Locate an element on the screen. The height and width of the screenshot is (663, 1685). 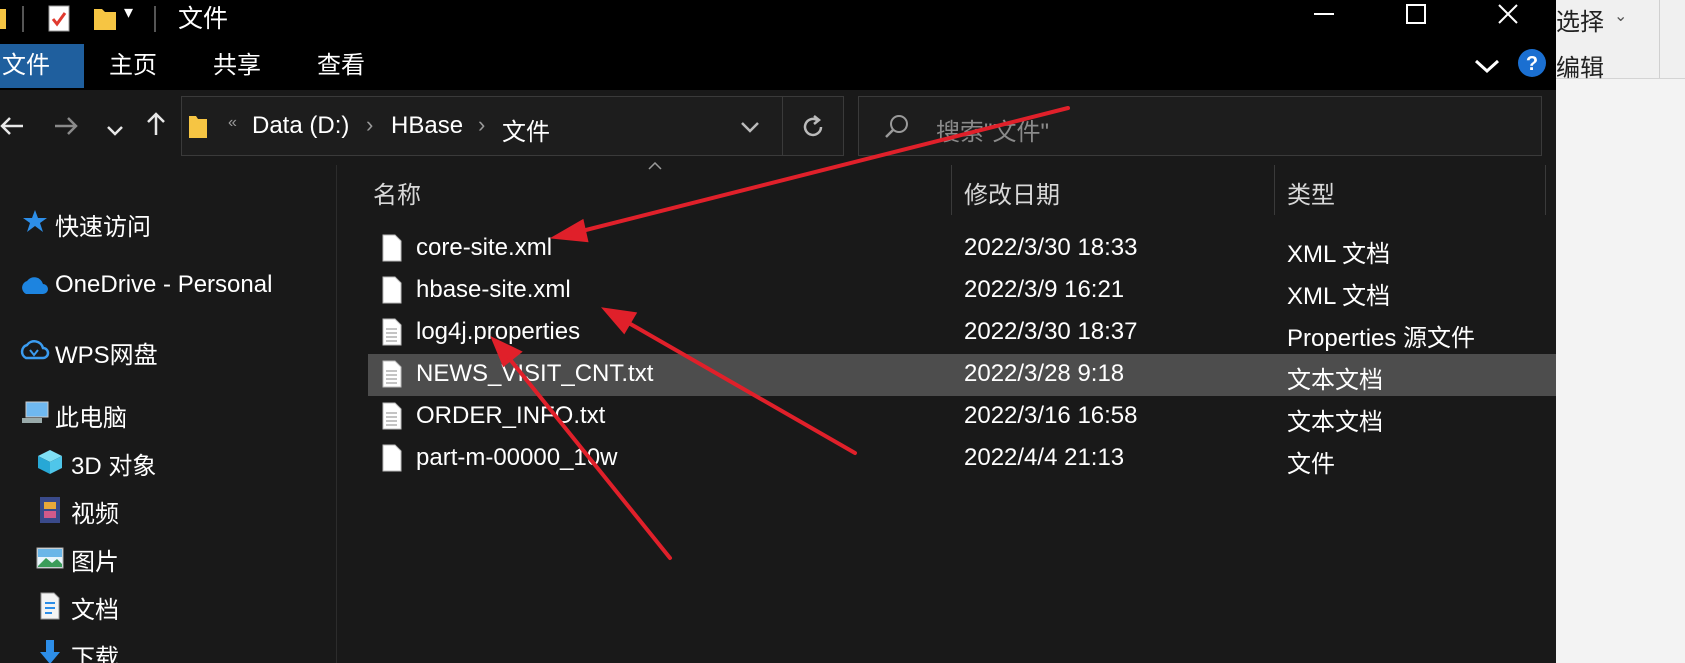
search-icon is located at coordinates (896, 126).